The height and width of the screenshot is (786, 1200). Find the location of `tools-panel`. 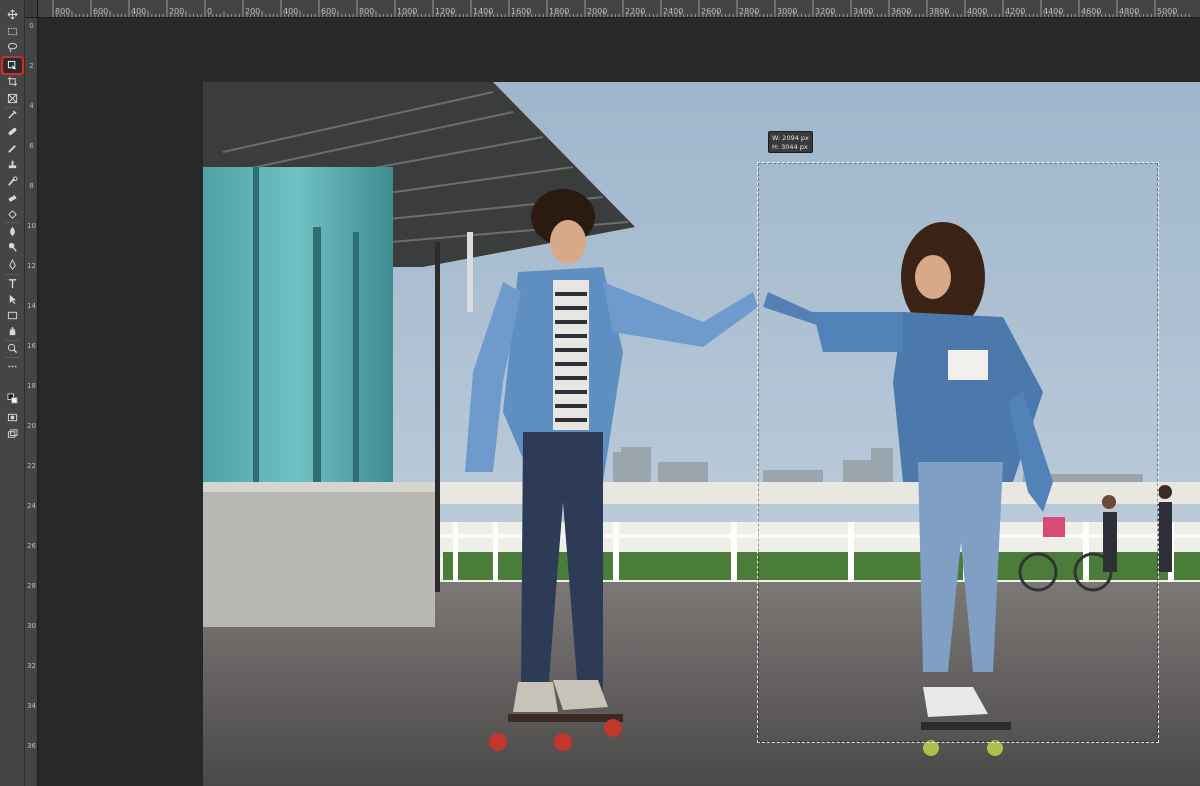

tools-panel is located at coordinates (12, 393).